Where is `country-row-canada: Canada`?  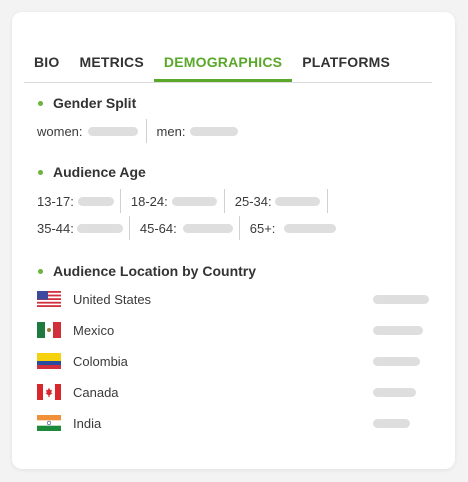 country-row-canada: Canada is located at coordinates (78, 392).